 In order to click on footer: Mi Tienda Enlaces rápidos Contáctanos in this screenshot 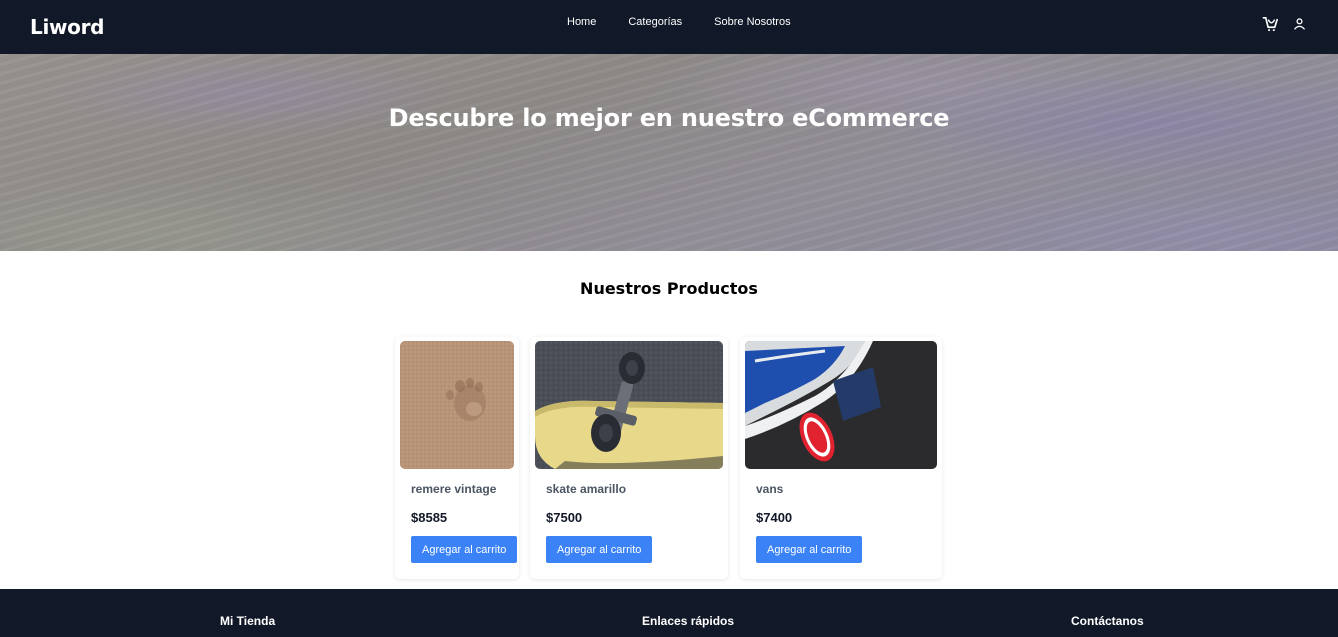, I will do `click(669, 613)`.